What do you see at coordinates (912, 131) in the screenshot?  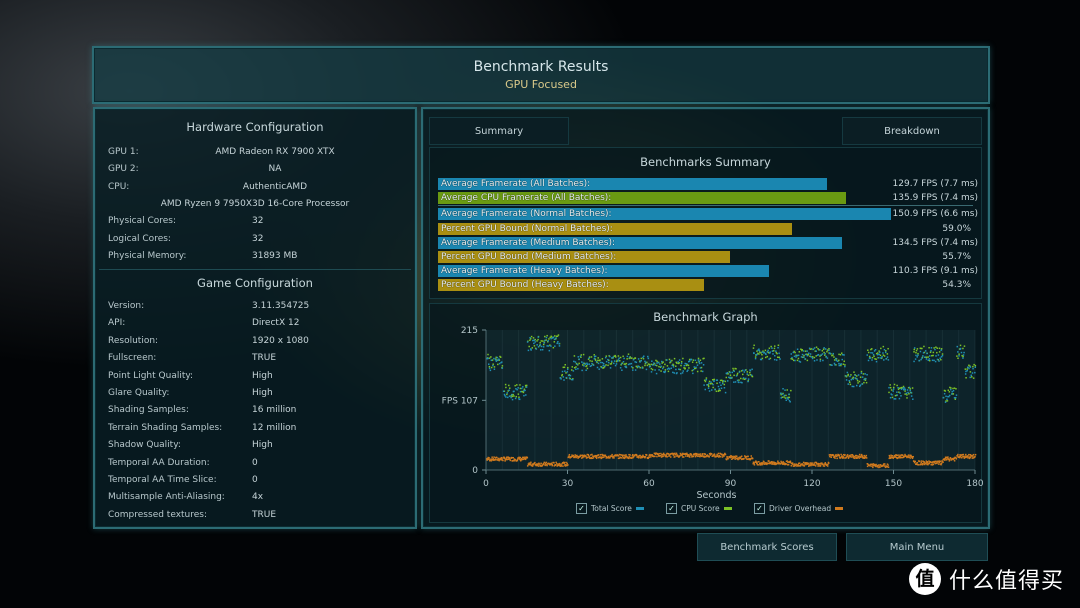 I see `tab-breakdown: Breakdown` at bounding box center [912, 131].